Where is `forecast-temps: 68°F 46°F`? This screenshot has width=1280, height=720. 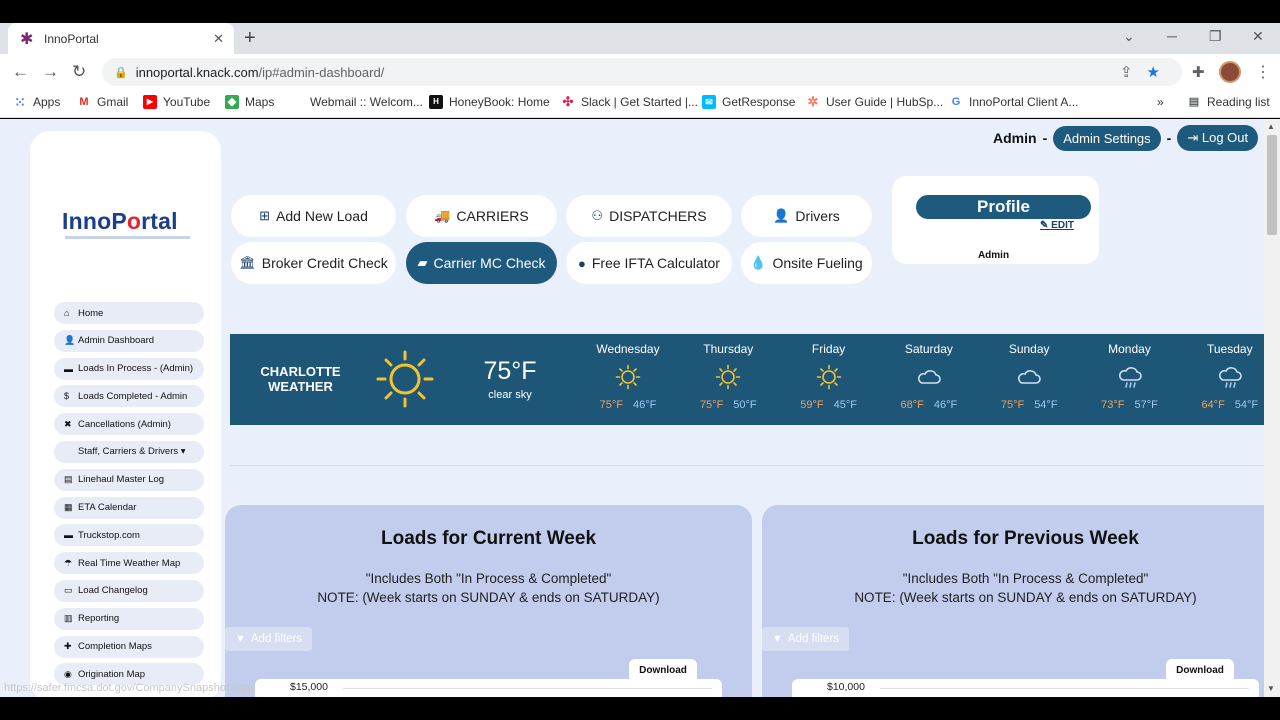
forecast-temps: 68°F 46°F is located at coordinates (929, 405).